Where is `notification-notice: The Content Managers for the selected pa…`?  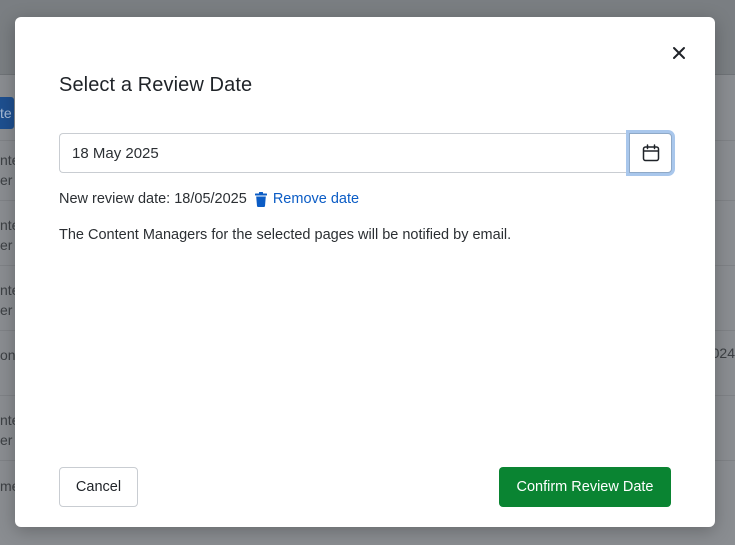
notification-notice: The Content Managers for the selected pa… is located at coordinates (285, 235).